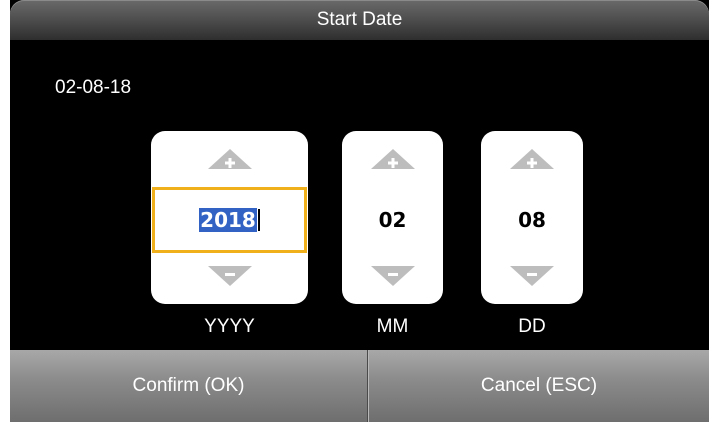 This screenshot has width=709, height=422. I want to click on month-spinner: 02, so click(392, 217).